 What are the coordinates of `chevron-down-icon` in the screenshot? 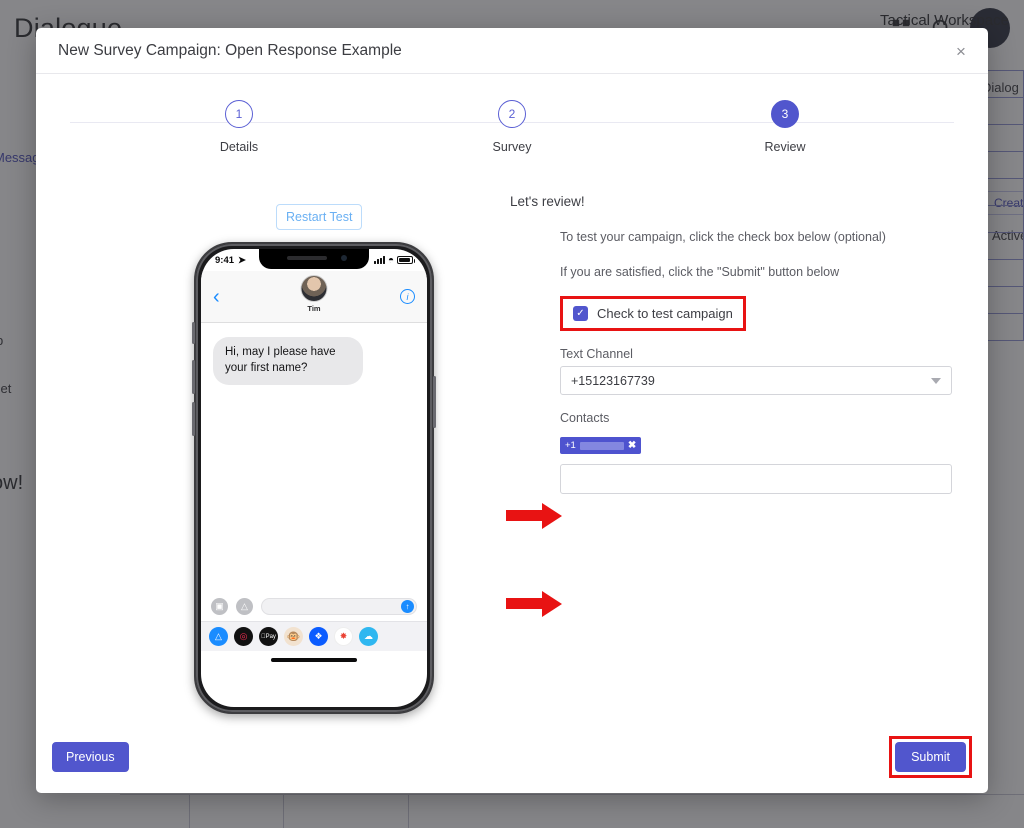 It's located at (936, 381).